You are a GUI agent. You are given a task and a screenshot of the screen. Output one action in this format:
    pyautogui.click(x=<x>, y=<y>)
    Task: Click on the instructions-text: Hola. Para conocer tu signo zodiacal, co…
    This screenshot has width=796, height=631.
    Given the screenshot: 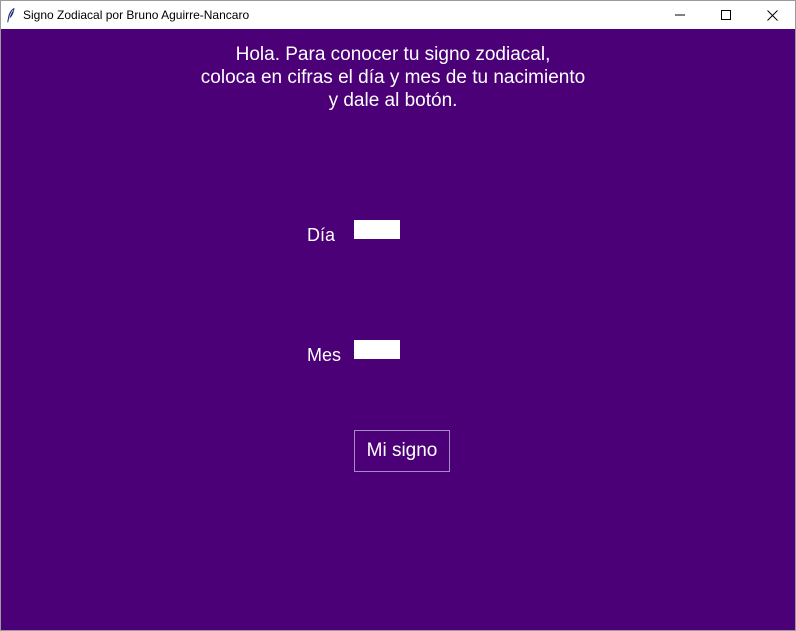 What is the action you would take?
    pyautogui.click(x=393, y=77)
    